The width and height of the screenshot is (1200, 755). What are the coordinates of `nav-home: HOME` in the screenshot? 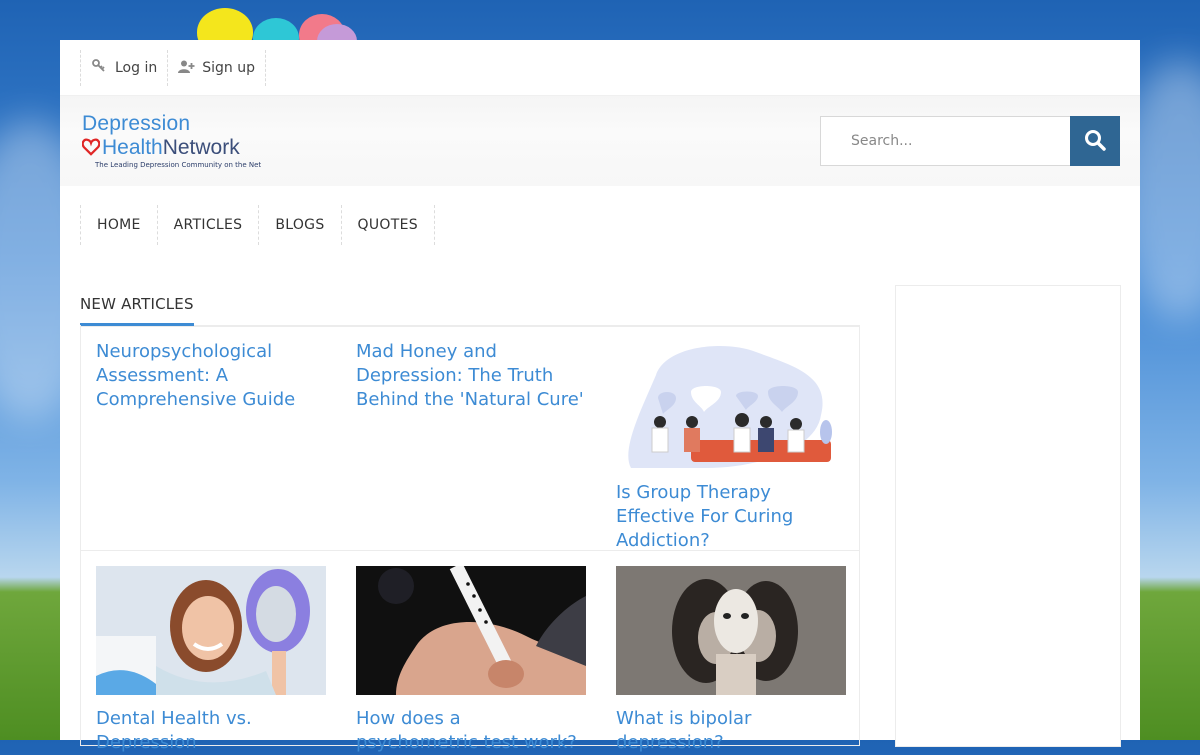 It's located at (118, 225).